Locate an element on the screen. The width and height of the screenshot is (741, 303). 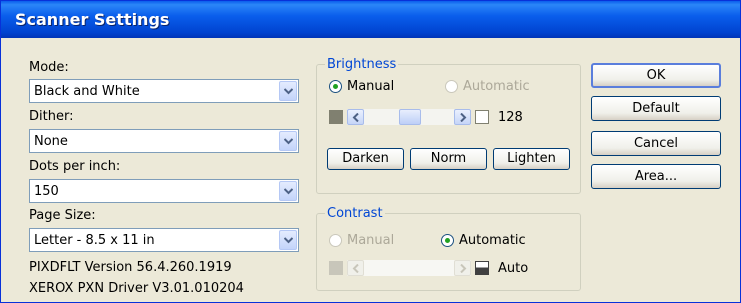
brightness-value: 128 is located at coordinates (510, 117).